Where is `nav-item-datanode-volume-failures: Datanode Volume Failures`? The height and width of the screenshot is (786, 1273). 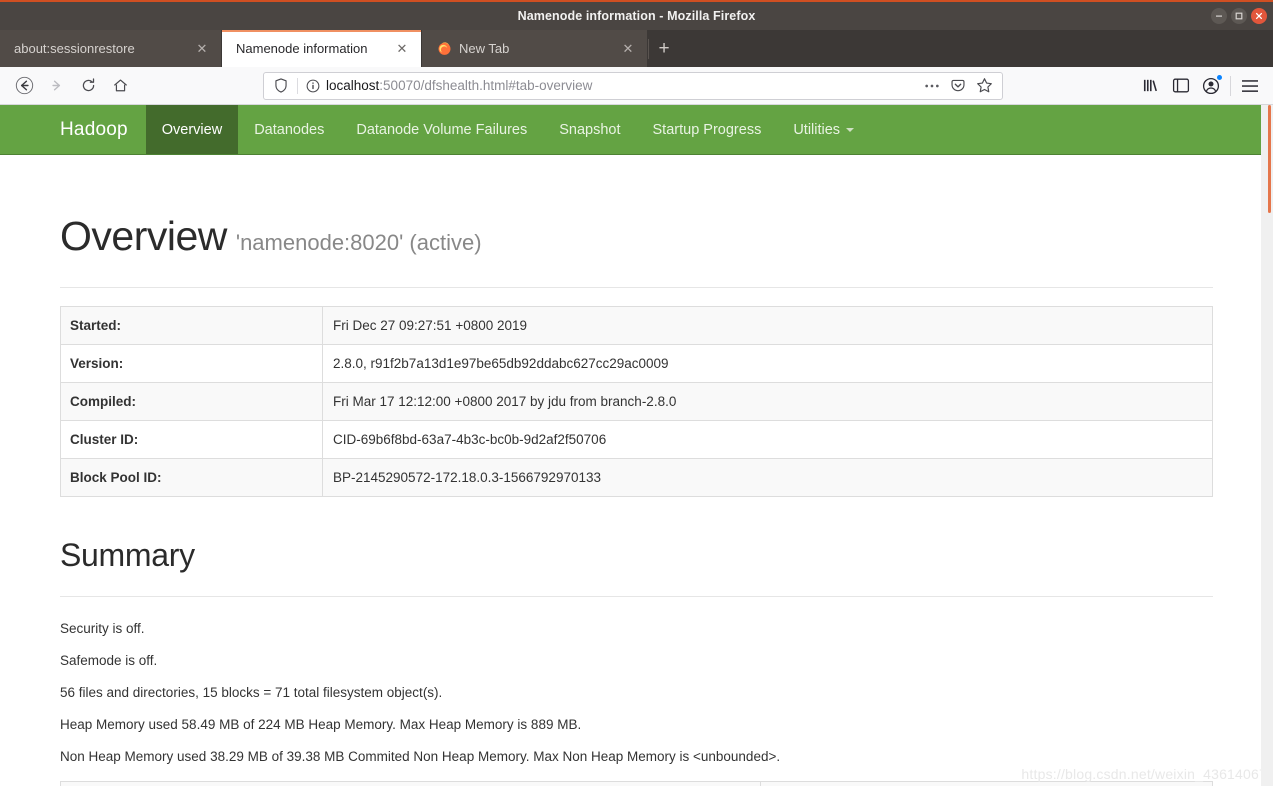 nav-item-datanode-volume-failures: Datanode Volume Failures is located at coordinates (441, 129).